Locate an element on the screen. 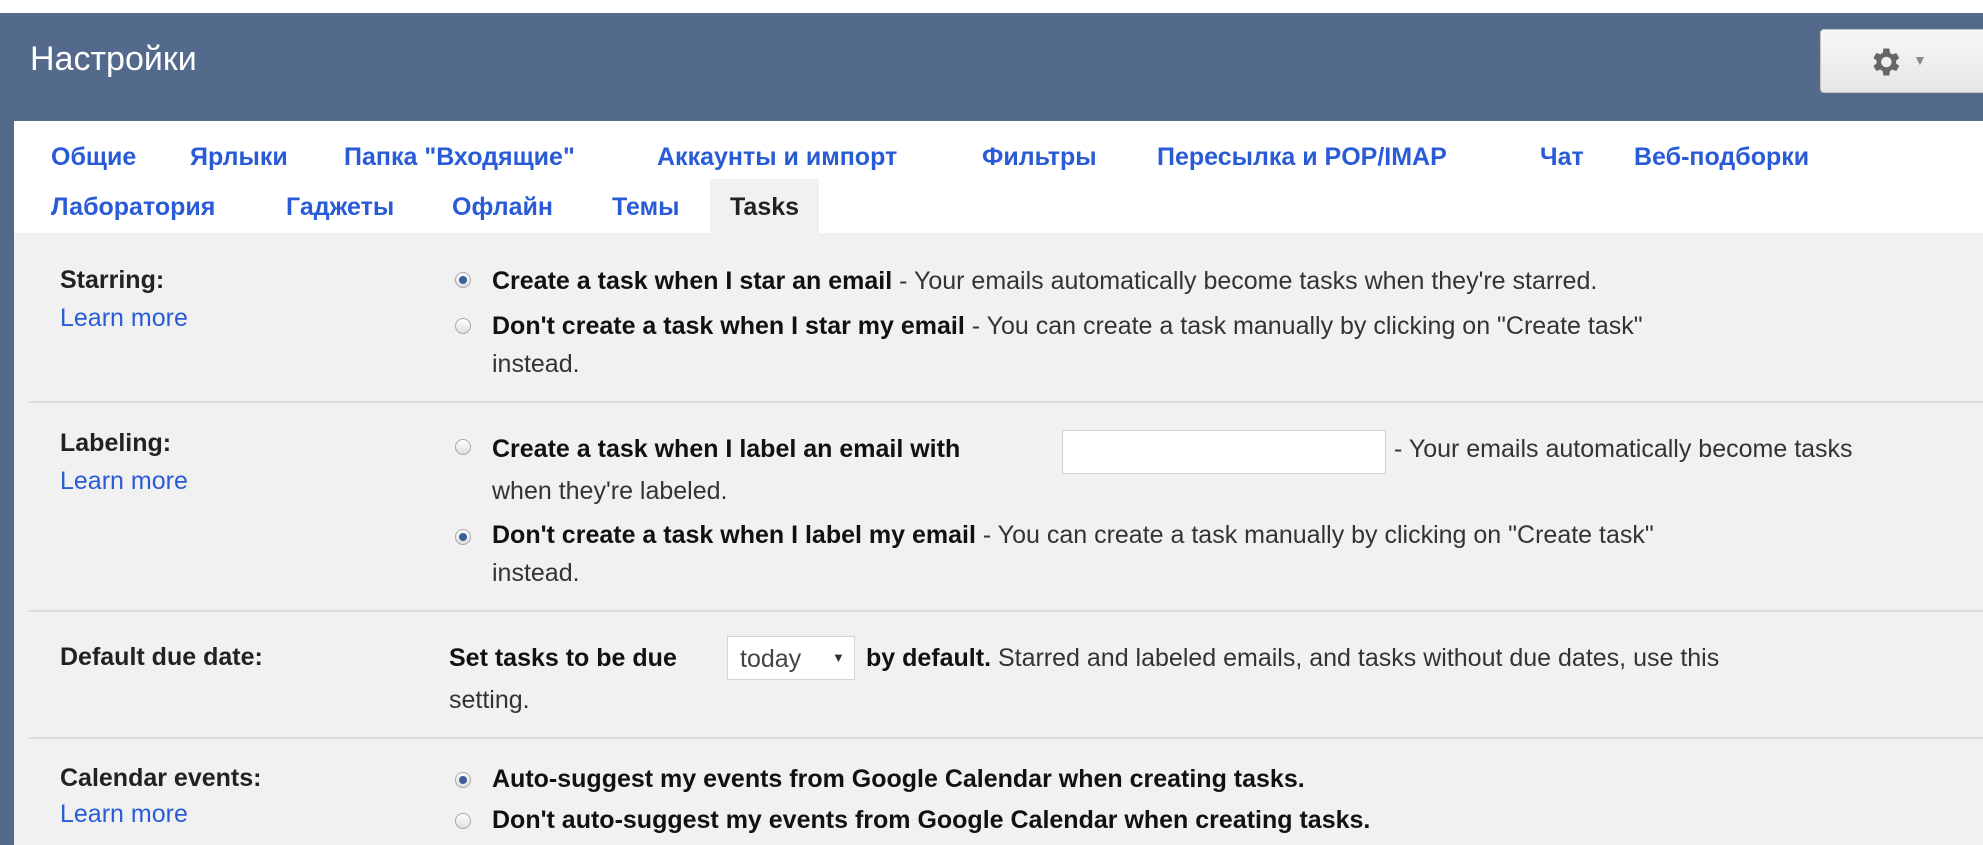 This screenshot has width=1983, height=845. calendar-learn-more-link: Learn more is located at coordinates (124, 814).